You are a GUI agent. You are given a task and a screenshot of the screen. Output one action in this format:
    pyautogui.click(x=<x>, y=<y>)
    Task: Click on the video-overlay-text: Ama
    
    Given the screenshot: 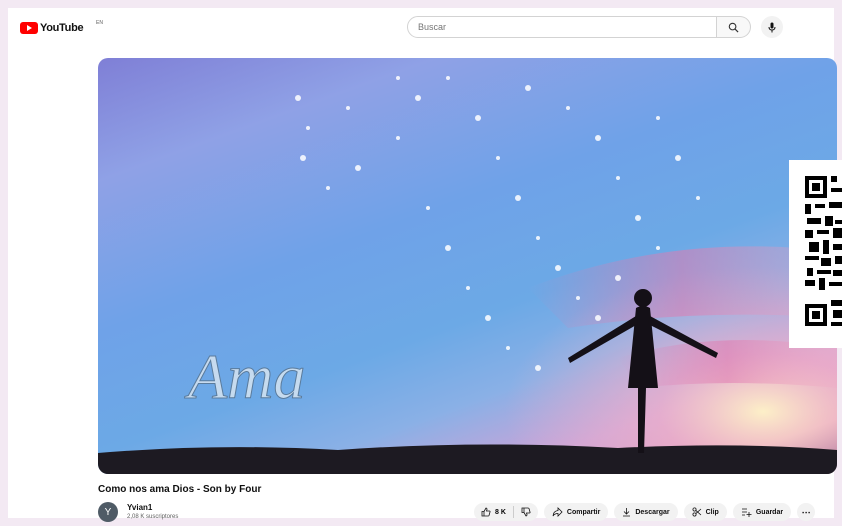 What is the action you would take?
    pyautogui.click(x=244, y=376)
    